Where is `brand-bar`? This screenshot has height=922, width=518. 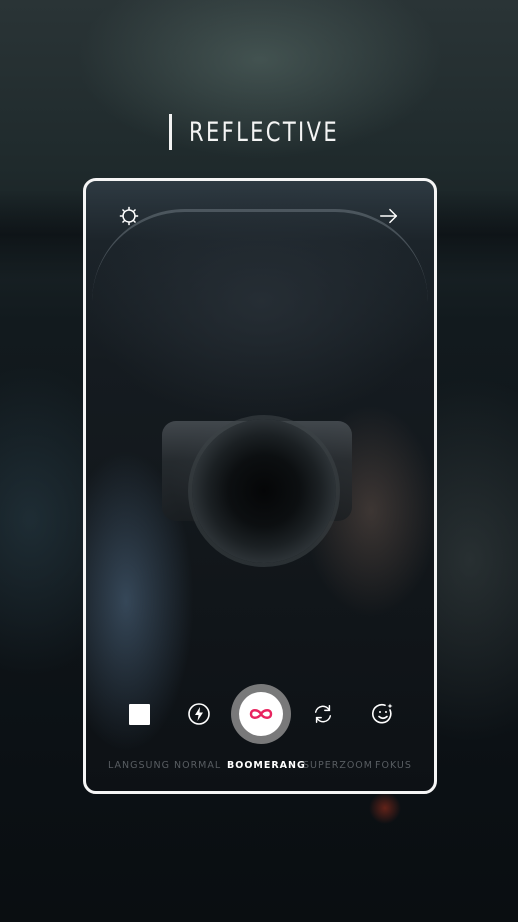
brand-bar is located at coordinates (170, 132).